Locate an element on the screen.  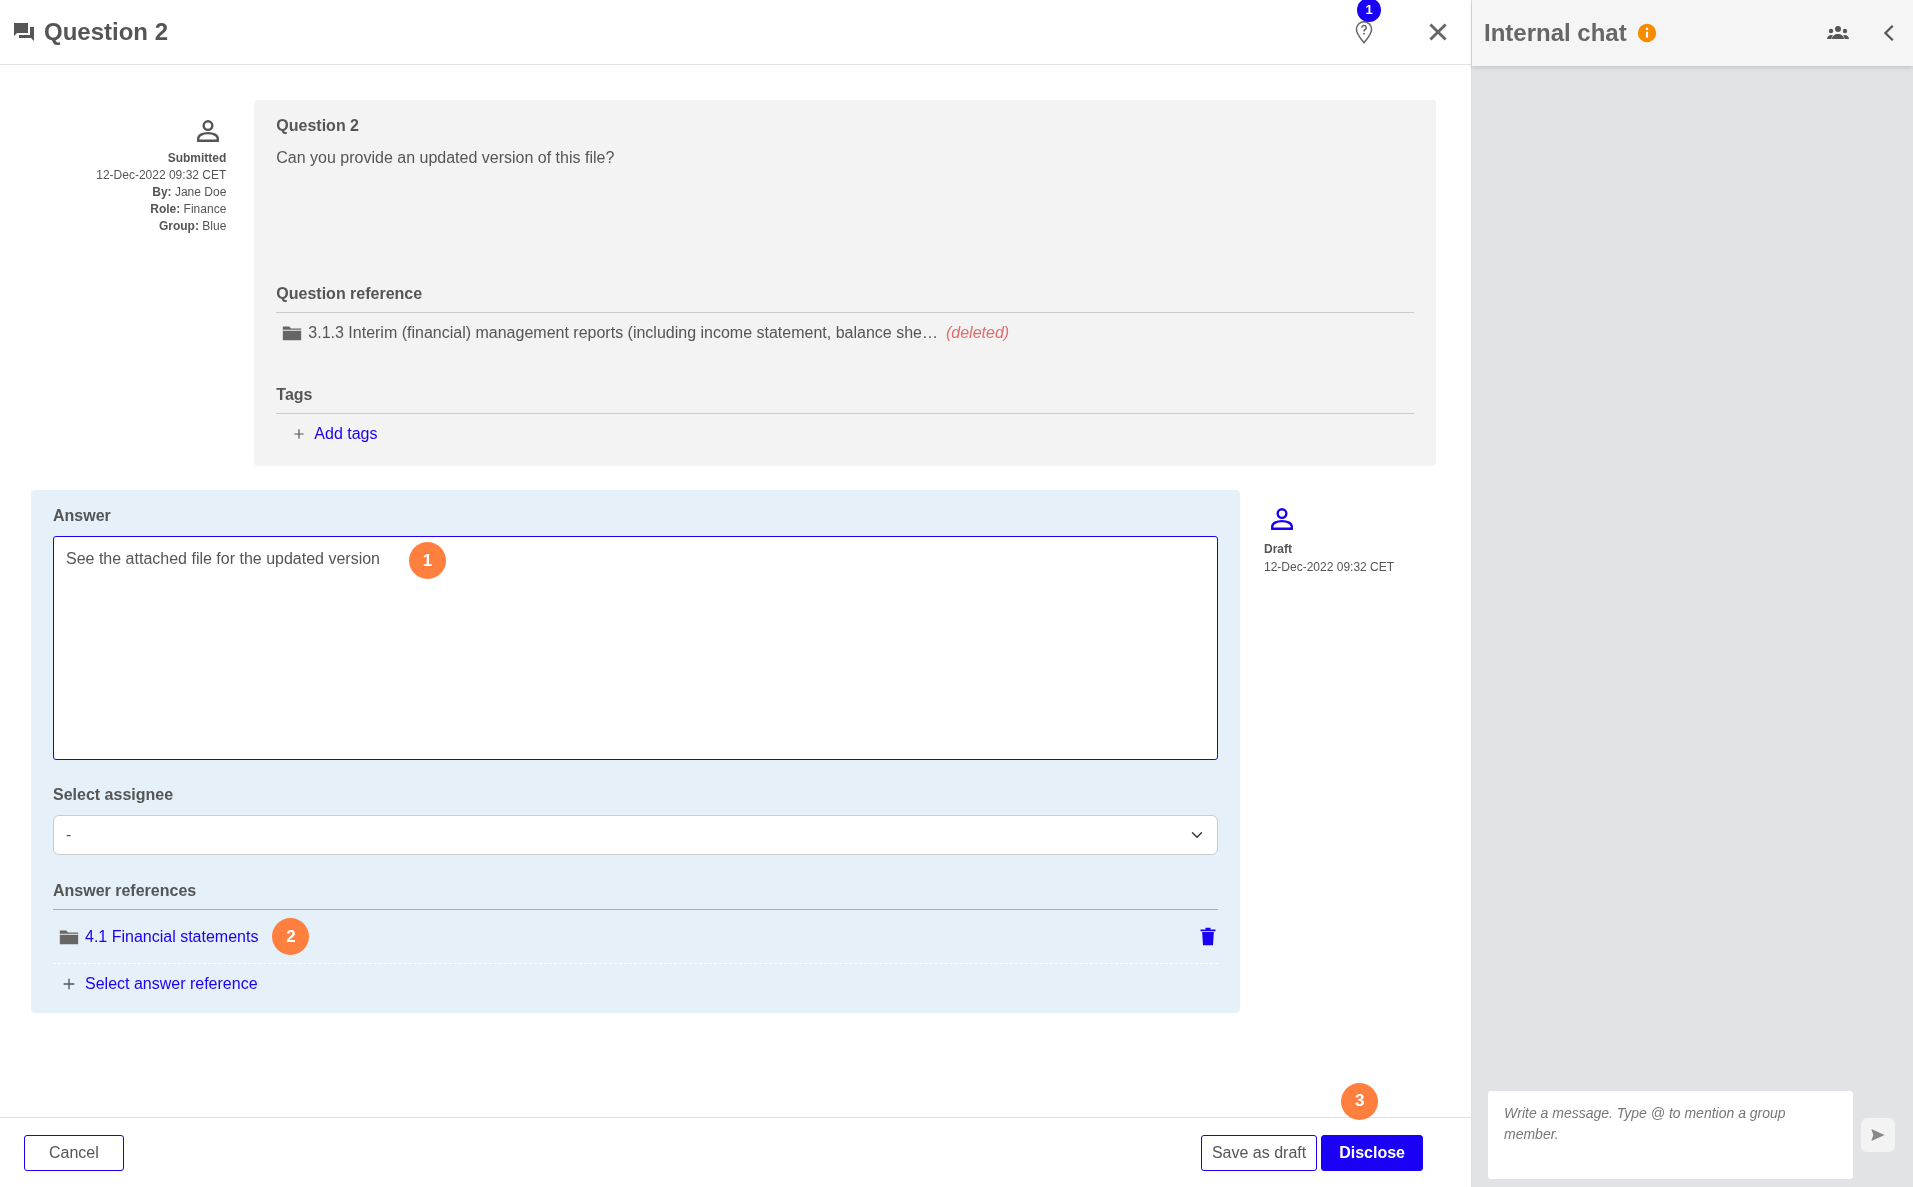
save-draft-button: Save as draft is located at coordinates (1259, 1152).